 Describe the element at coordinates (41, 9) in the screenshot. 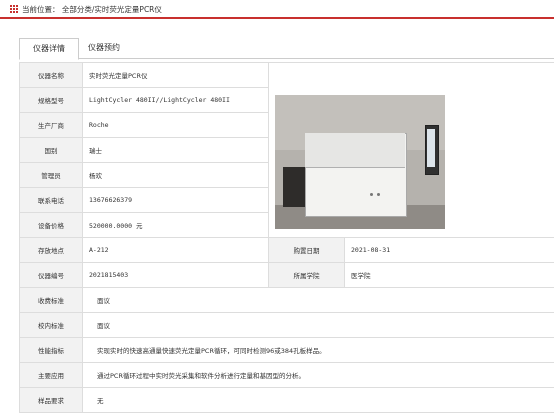

I see `breadcrumb-prefix: 当前位置：` at that location.